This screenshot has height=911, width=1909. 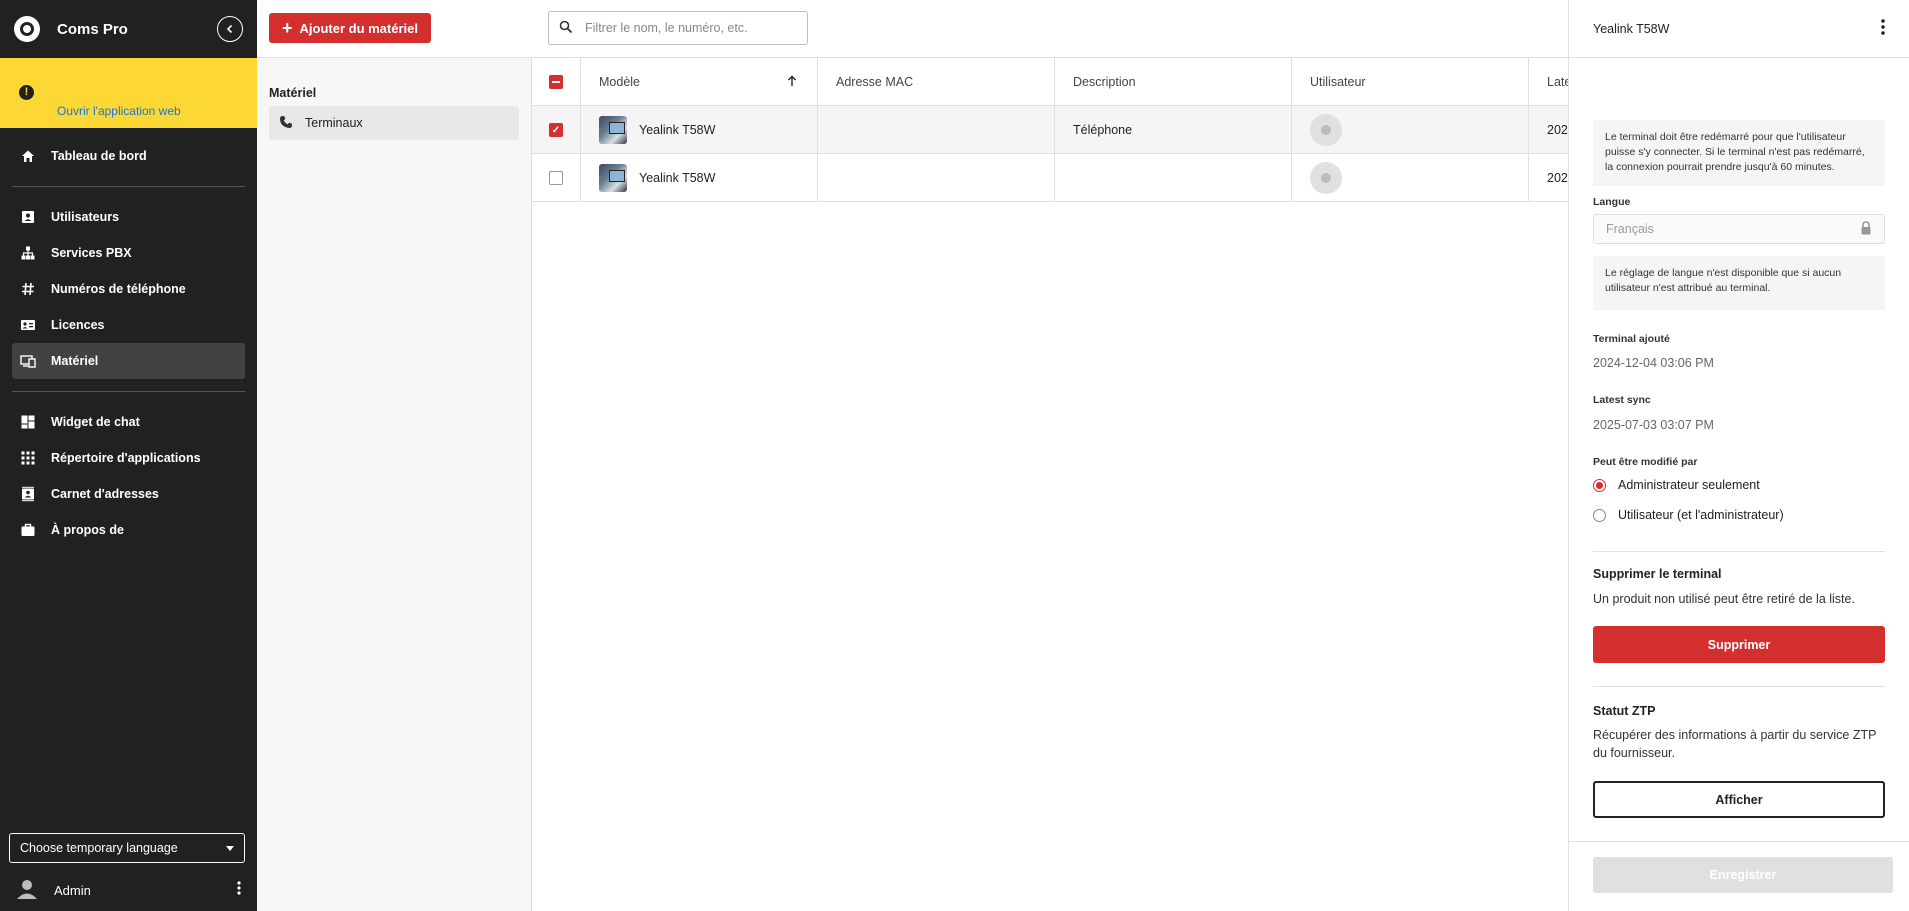 I want to click on caret-down-icon, so click(x=230, y=848).